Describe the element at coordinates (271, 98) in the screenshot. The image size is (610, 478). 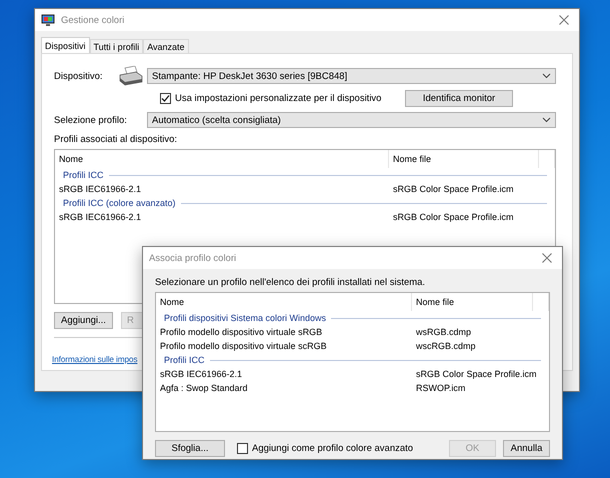
I see `custom-settings-checkbox: Usa impostazioni personalizzate per il dispositivo` at that location.